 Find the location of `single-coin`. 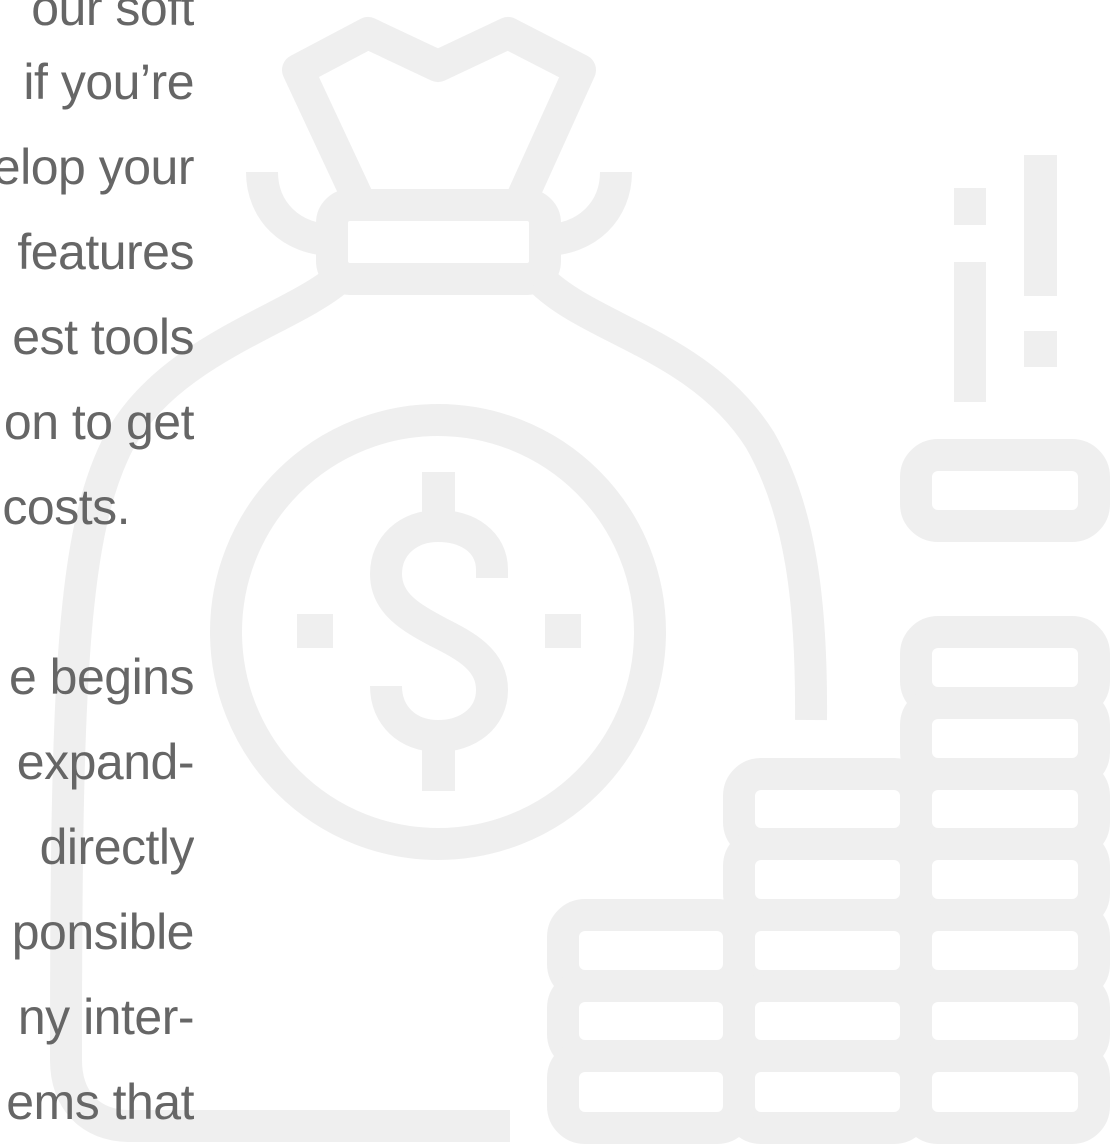

single-coin is located at coordinates (1005, 490).